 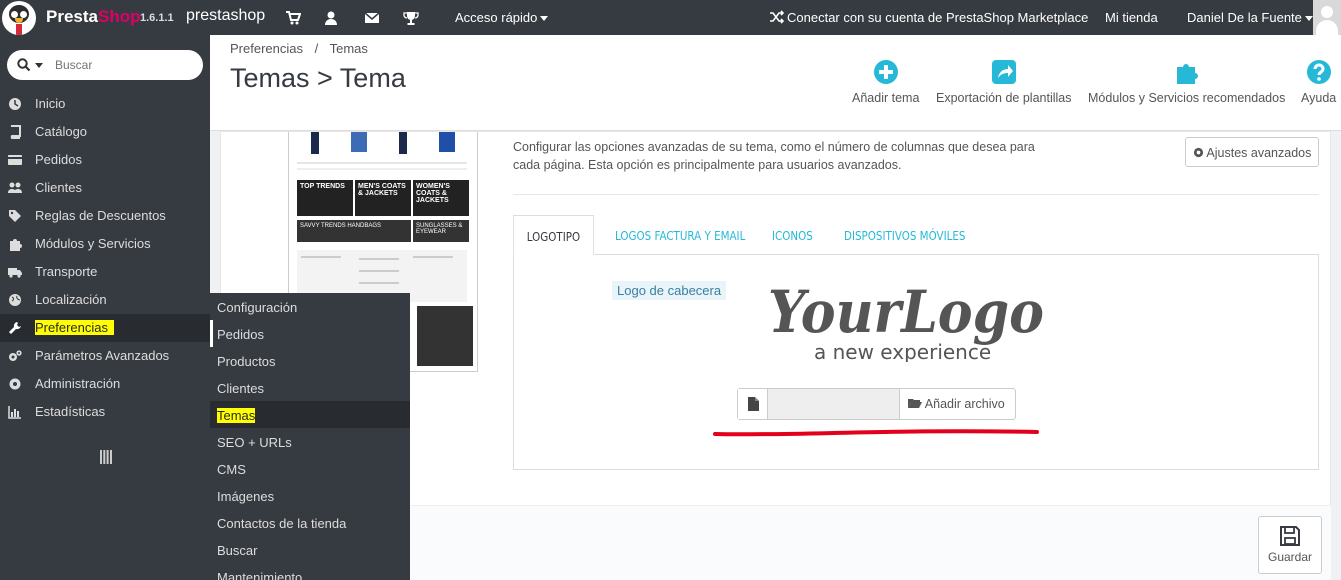 What do you see at coordinates (904, 235) in the screenshot?
I see `tab-dispositivos-moviles: DISPOSITIVOS MÓVILES` at bounding box center [904, 235].